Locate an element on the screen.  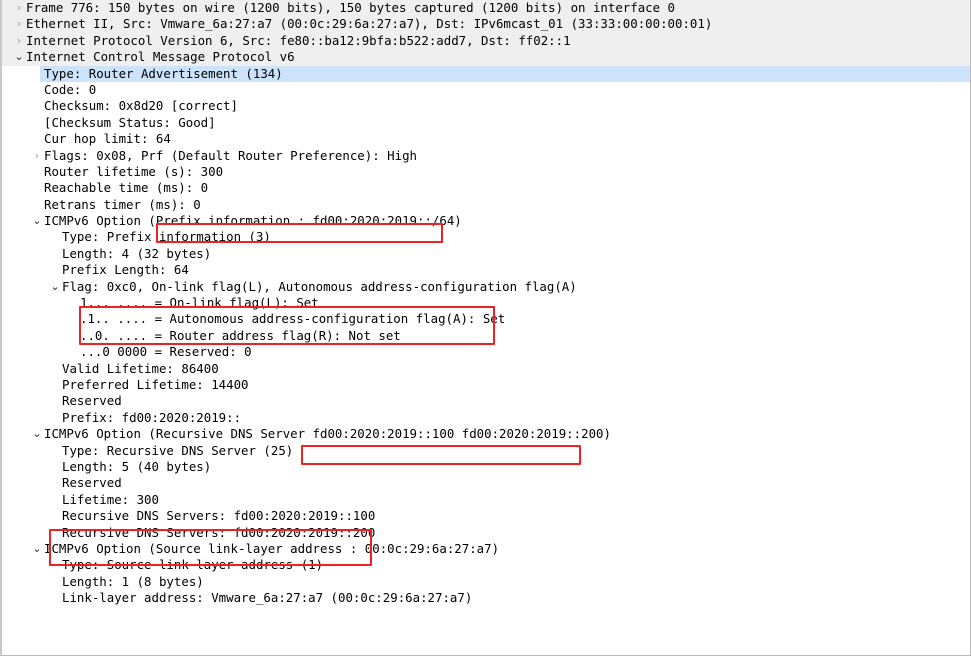
tree-row: Preferred Lifetime: 14400 is located at coordinates (486, 385).